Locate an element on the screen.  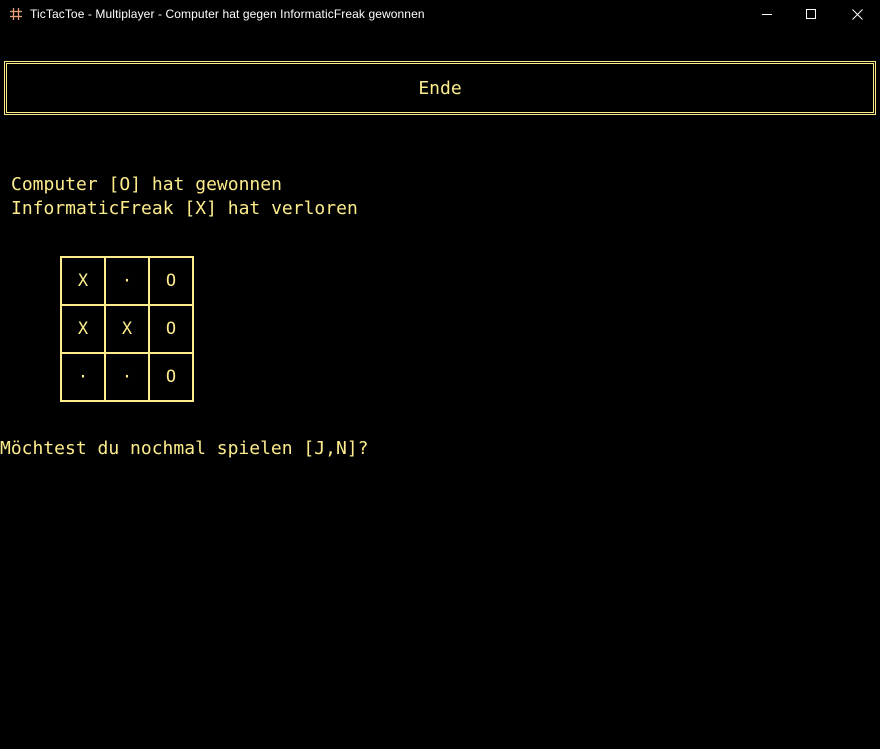
header-banner: Ende is located at coordinates (440, 88).